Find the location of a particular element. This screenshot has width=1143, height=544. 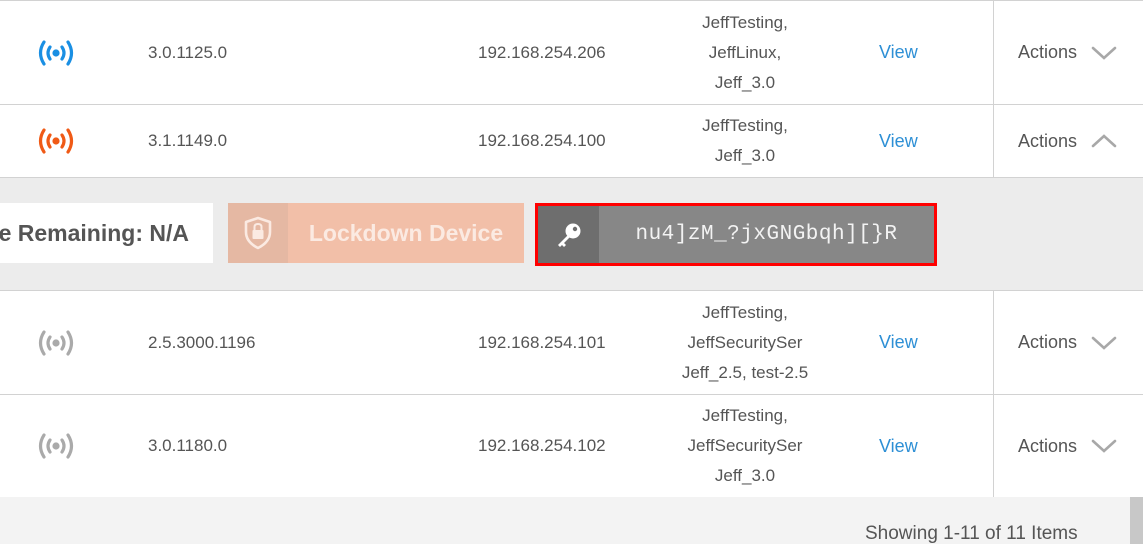

version-cell: 2.5.3000.1196 is located at coordinates (202, 342).